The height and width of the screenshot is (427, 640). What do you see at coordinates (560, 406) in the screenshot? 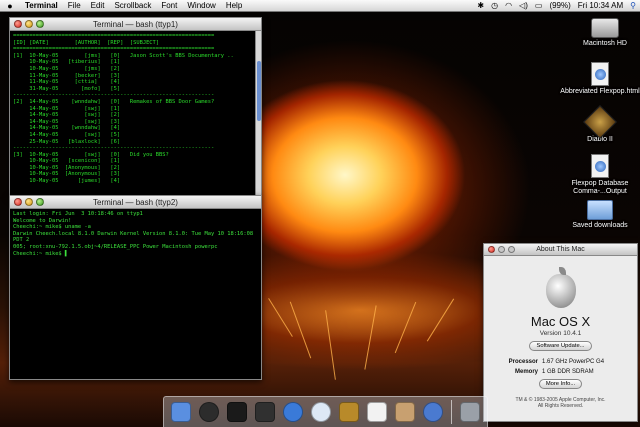
I see `copyright-line-2: All Rights Reserved.` at bounding box center [560, 406].